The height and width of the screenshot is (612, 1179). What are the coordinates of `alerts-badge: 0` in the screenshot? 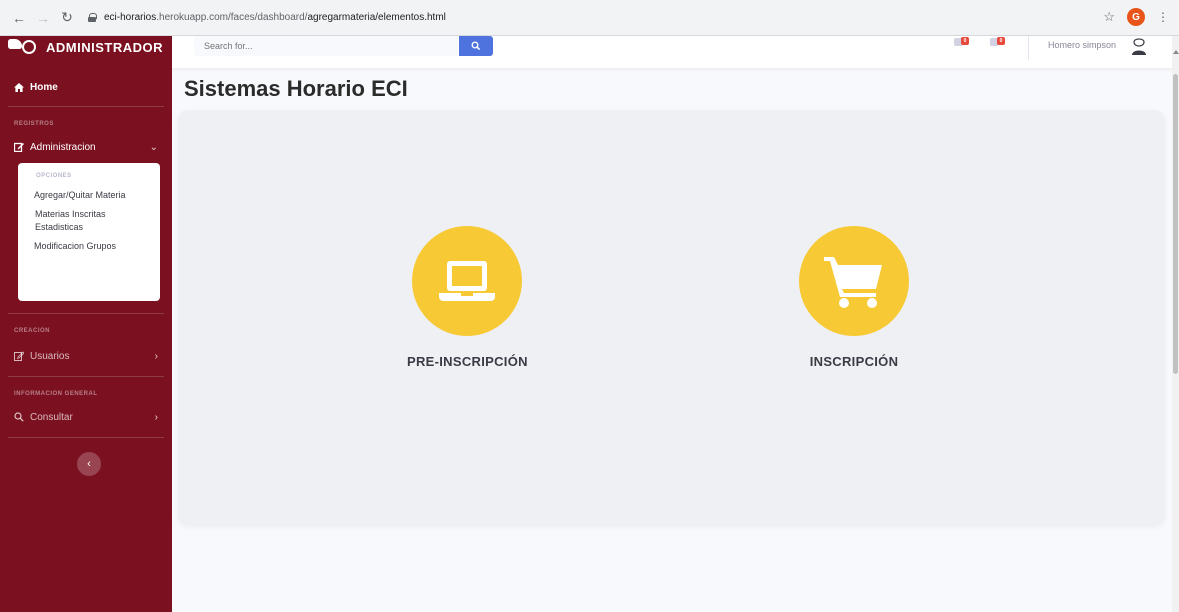 It's located at (965, 41).